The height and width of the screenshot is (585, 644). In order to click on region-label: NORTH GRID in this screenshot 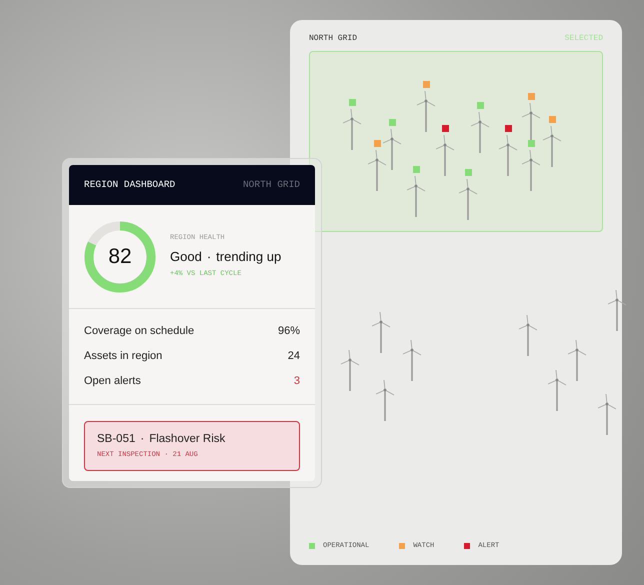, I will do `click(271, 185)`.